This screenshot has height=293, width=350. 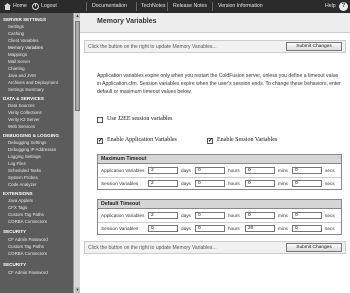 What do you see at coordinates (40, 40) in the screenshot?
I see `sidebar-item-client-variables: Client Variables` at bounding box center [40, 40].